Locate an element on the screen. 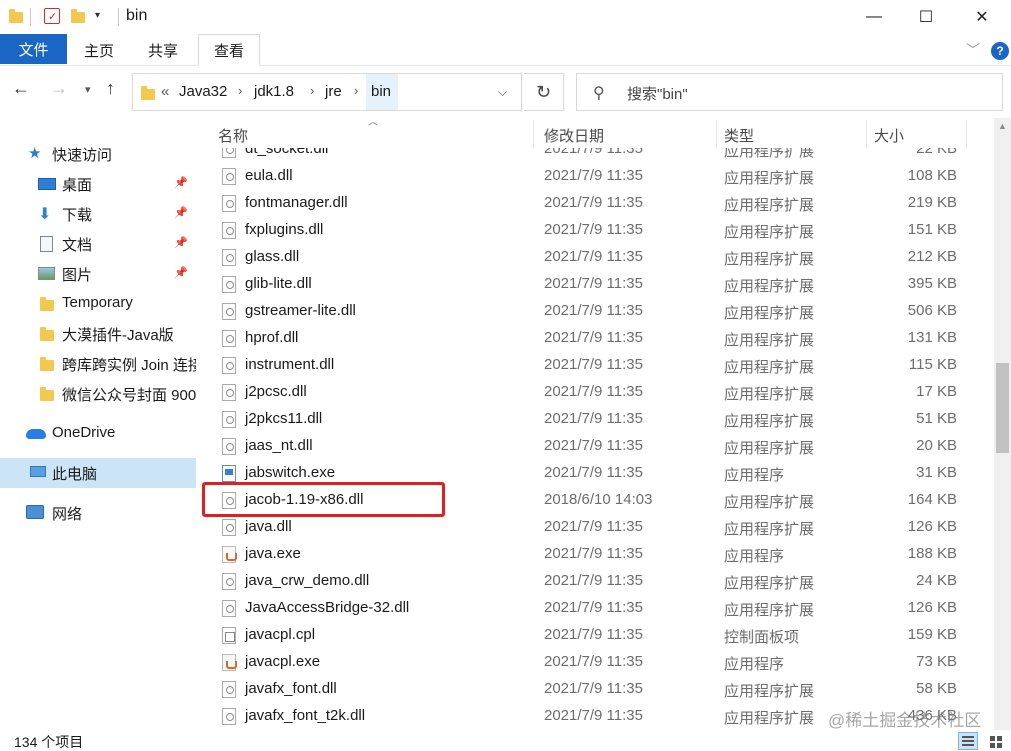 The image size is (1011, 751). watermark: @稀土掘金技术社区 is located at coordinates (905, 720).